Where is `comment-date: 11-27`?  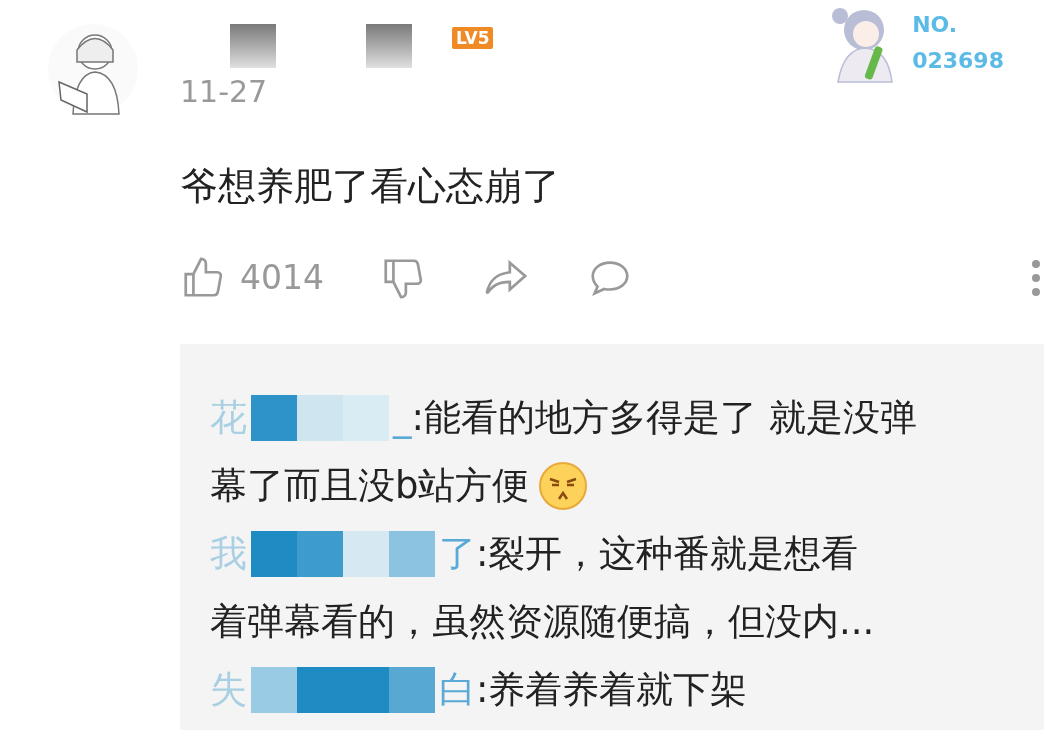
comment-date: 11-27 is located at coordinates (224, 92).